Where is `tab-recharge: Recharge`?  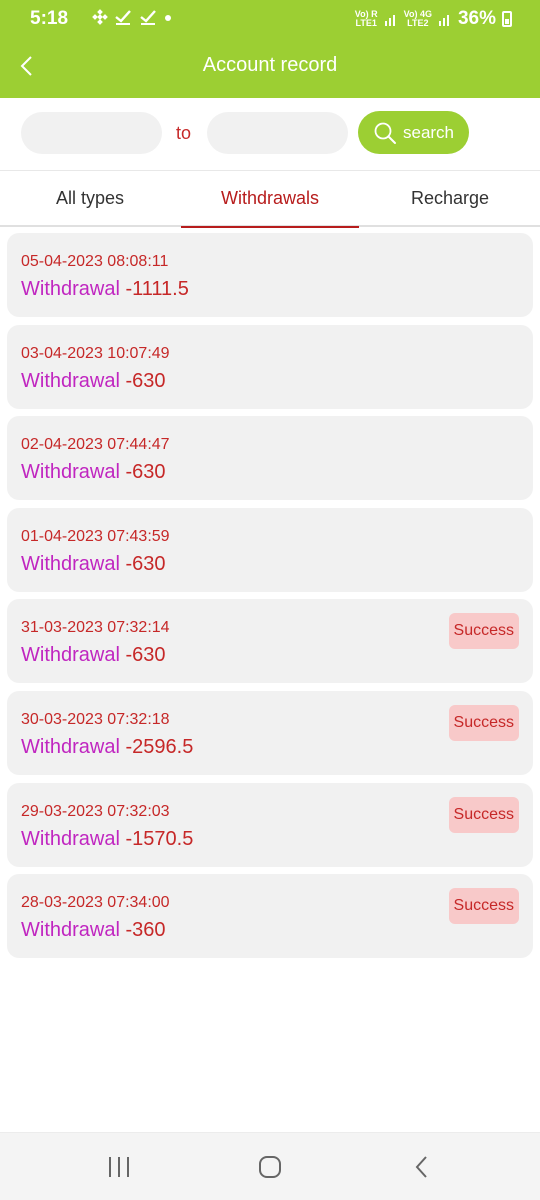 tab-recharge: Recharge is located at coordinates (450, 198).